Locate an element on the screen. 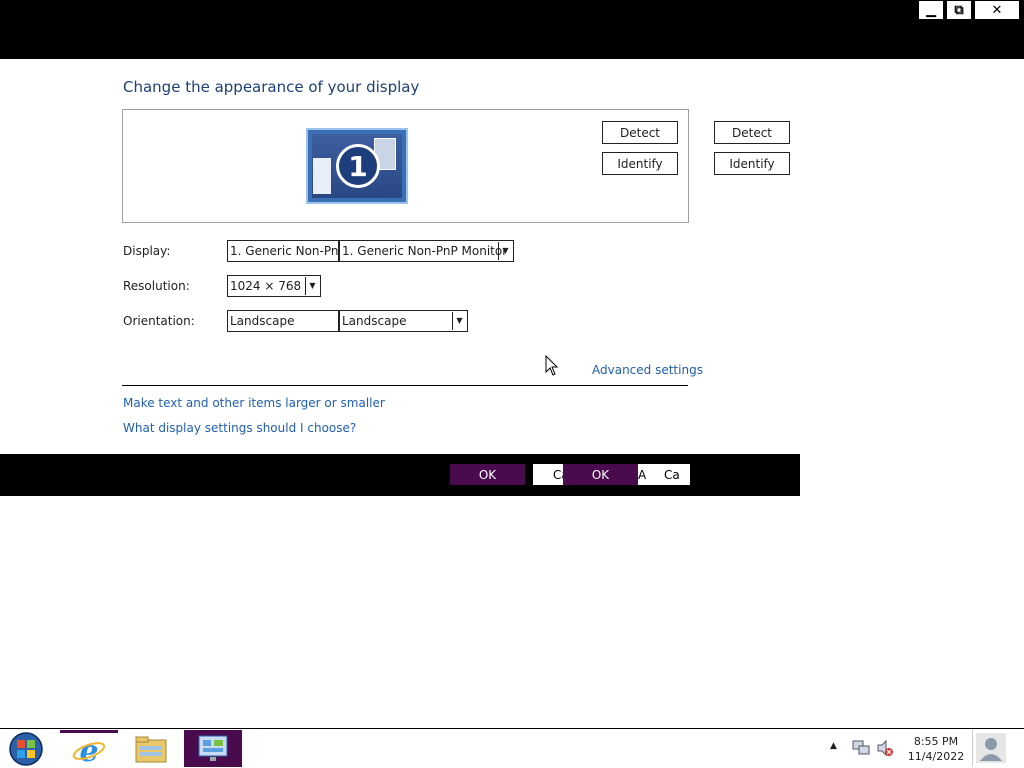 This screenshot has height=768, width=1024. resolution-value: 1024 × 768 is located at coordinates (266, 286).